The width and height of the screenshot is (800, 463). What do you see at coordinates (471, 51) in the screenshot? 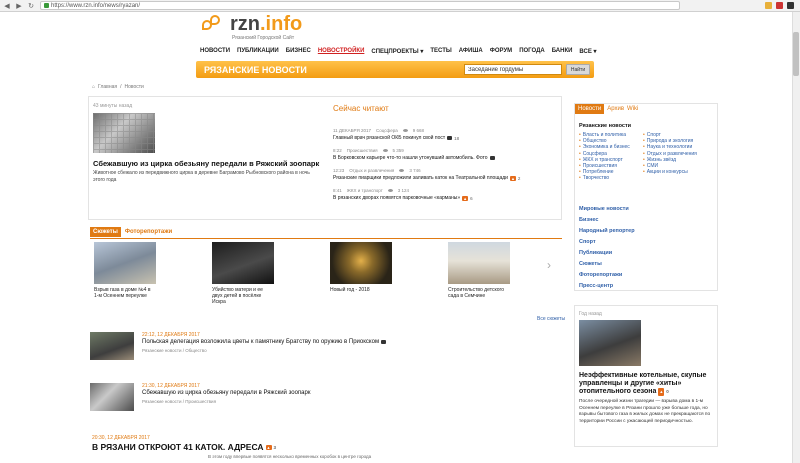
I see `menu-item-afisha: АФИША` at bounding box center [471, 51].